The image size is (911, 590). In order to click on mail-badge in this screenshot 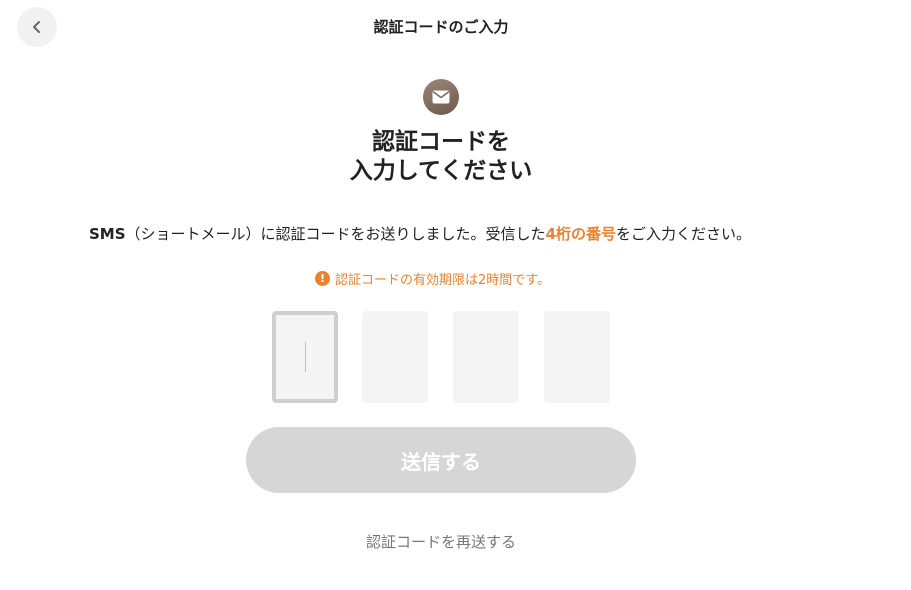, I will do `click(441, 97)`.